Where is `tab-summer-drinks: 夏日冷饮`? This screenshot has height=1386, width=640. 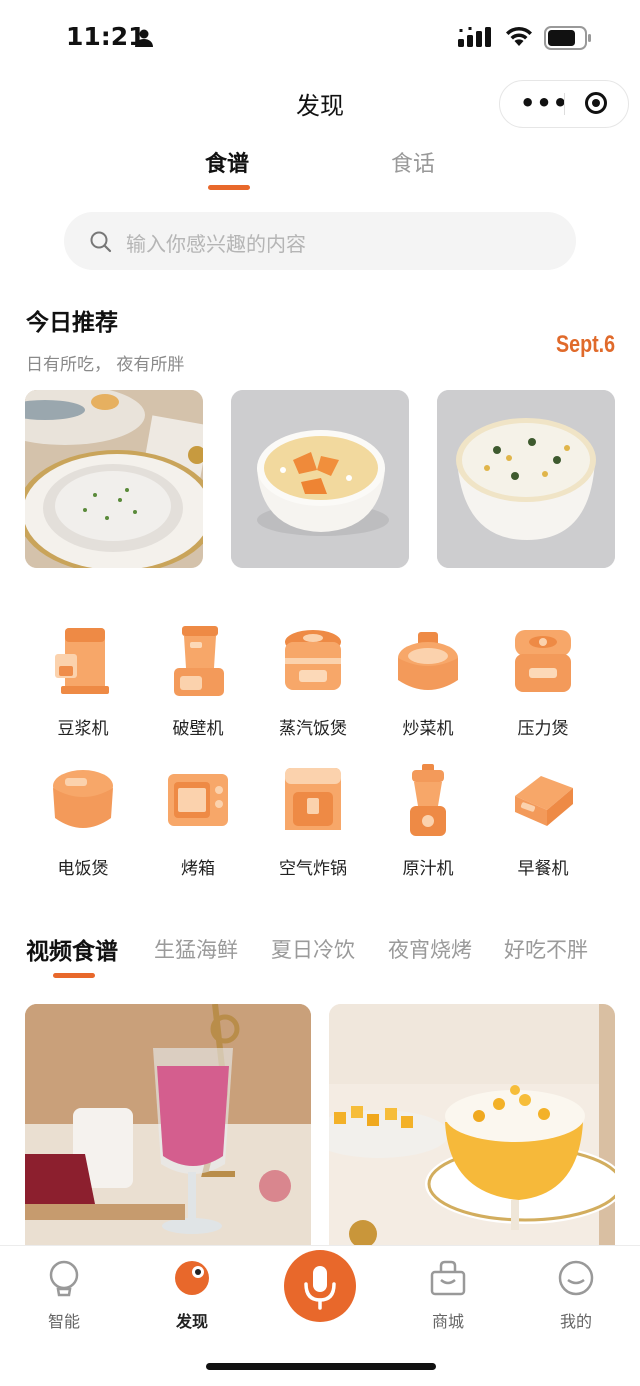 tab-summer-drinks: 夏日冷饮 is located at coordinates (313, 949).